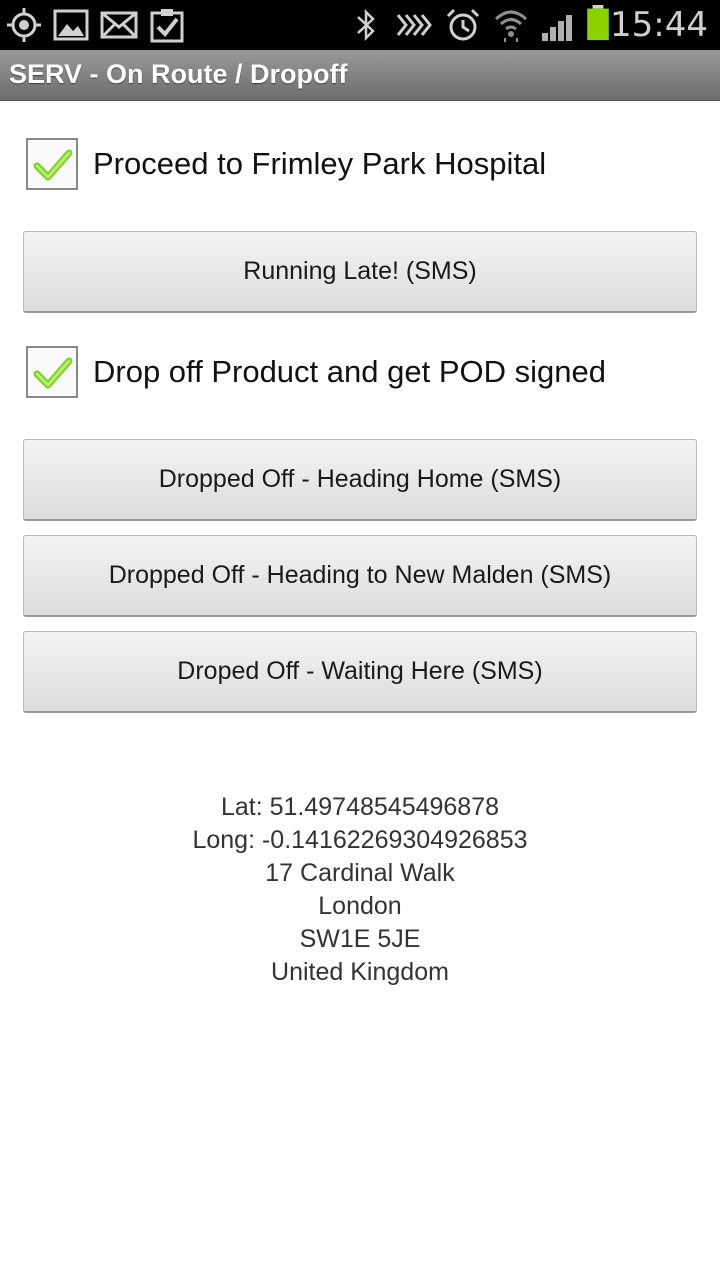 The width and height of the screenshot is (720, 1280). Describe the element at coordinates (414, 25) in the screenshot. I see `nfc-icon` at that location.